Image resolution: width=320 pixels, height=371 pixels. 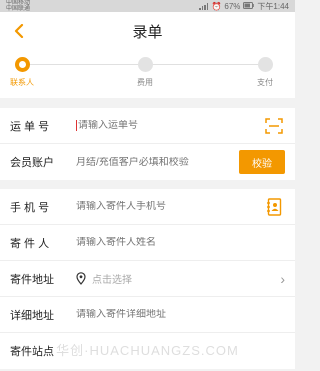 What do you see at coordinates (22, 64) in the screenshot?
I see `step-dot-active` at bounding box center [22, 64].